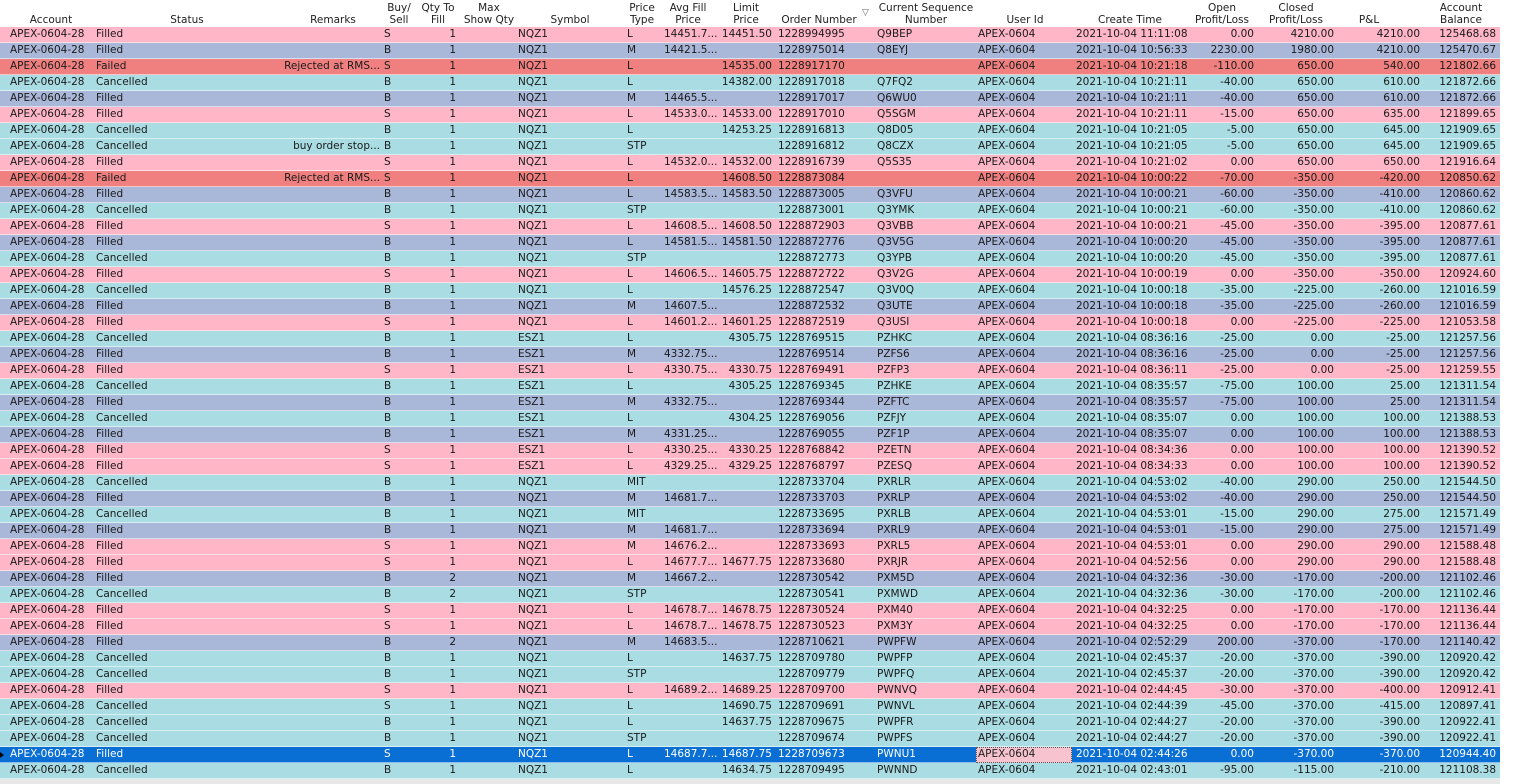 Image resolution: width=1528 pixels, height=784 pixels. What do you see at coordinates (811, 738) in the screenshot?
I see `cell-order: 1228709674` at bounding box center [811, 738].